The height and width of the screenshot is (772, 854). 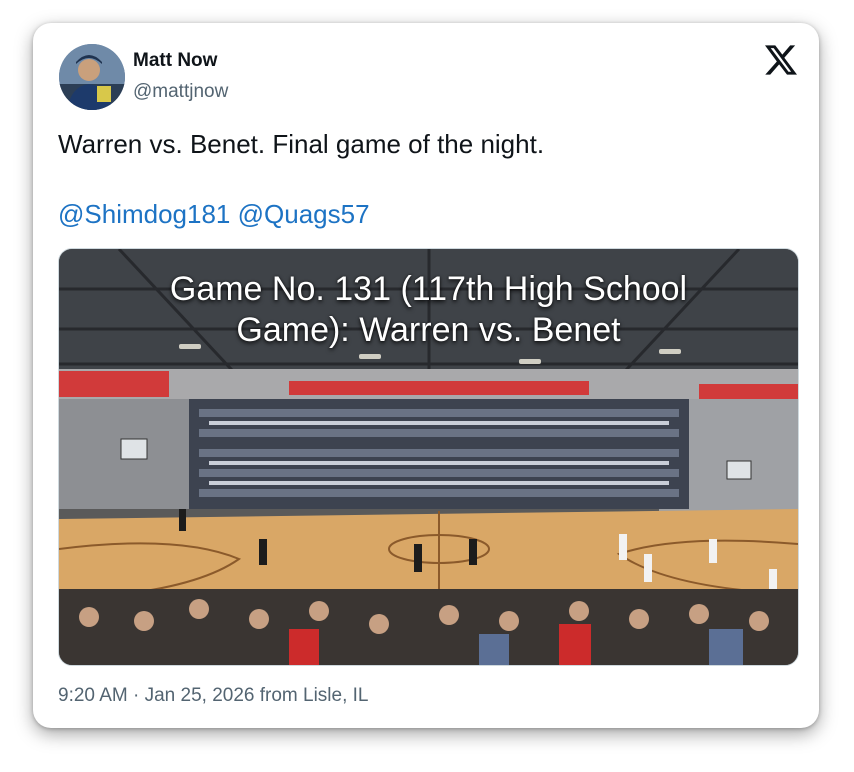 I want to click on avatar, so click(x=92, y=77).